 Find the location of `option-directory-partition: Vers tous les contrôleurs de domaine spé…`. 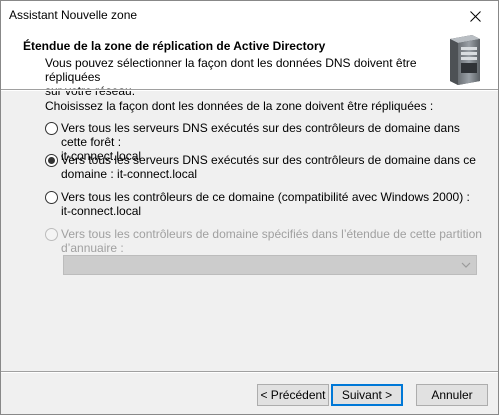

option-directory-partition: Vers tous les contrôleurs de domaine spé… is located at coordinates (265, 241).